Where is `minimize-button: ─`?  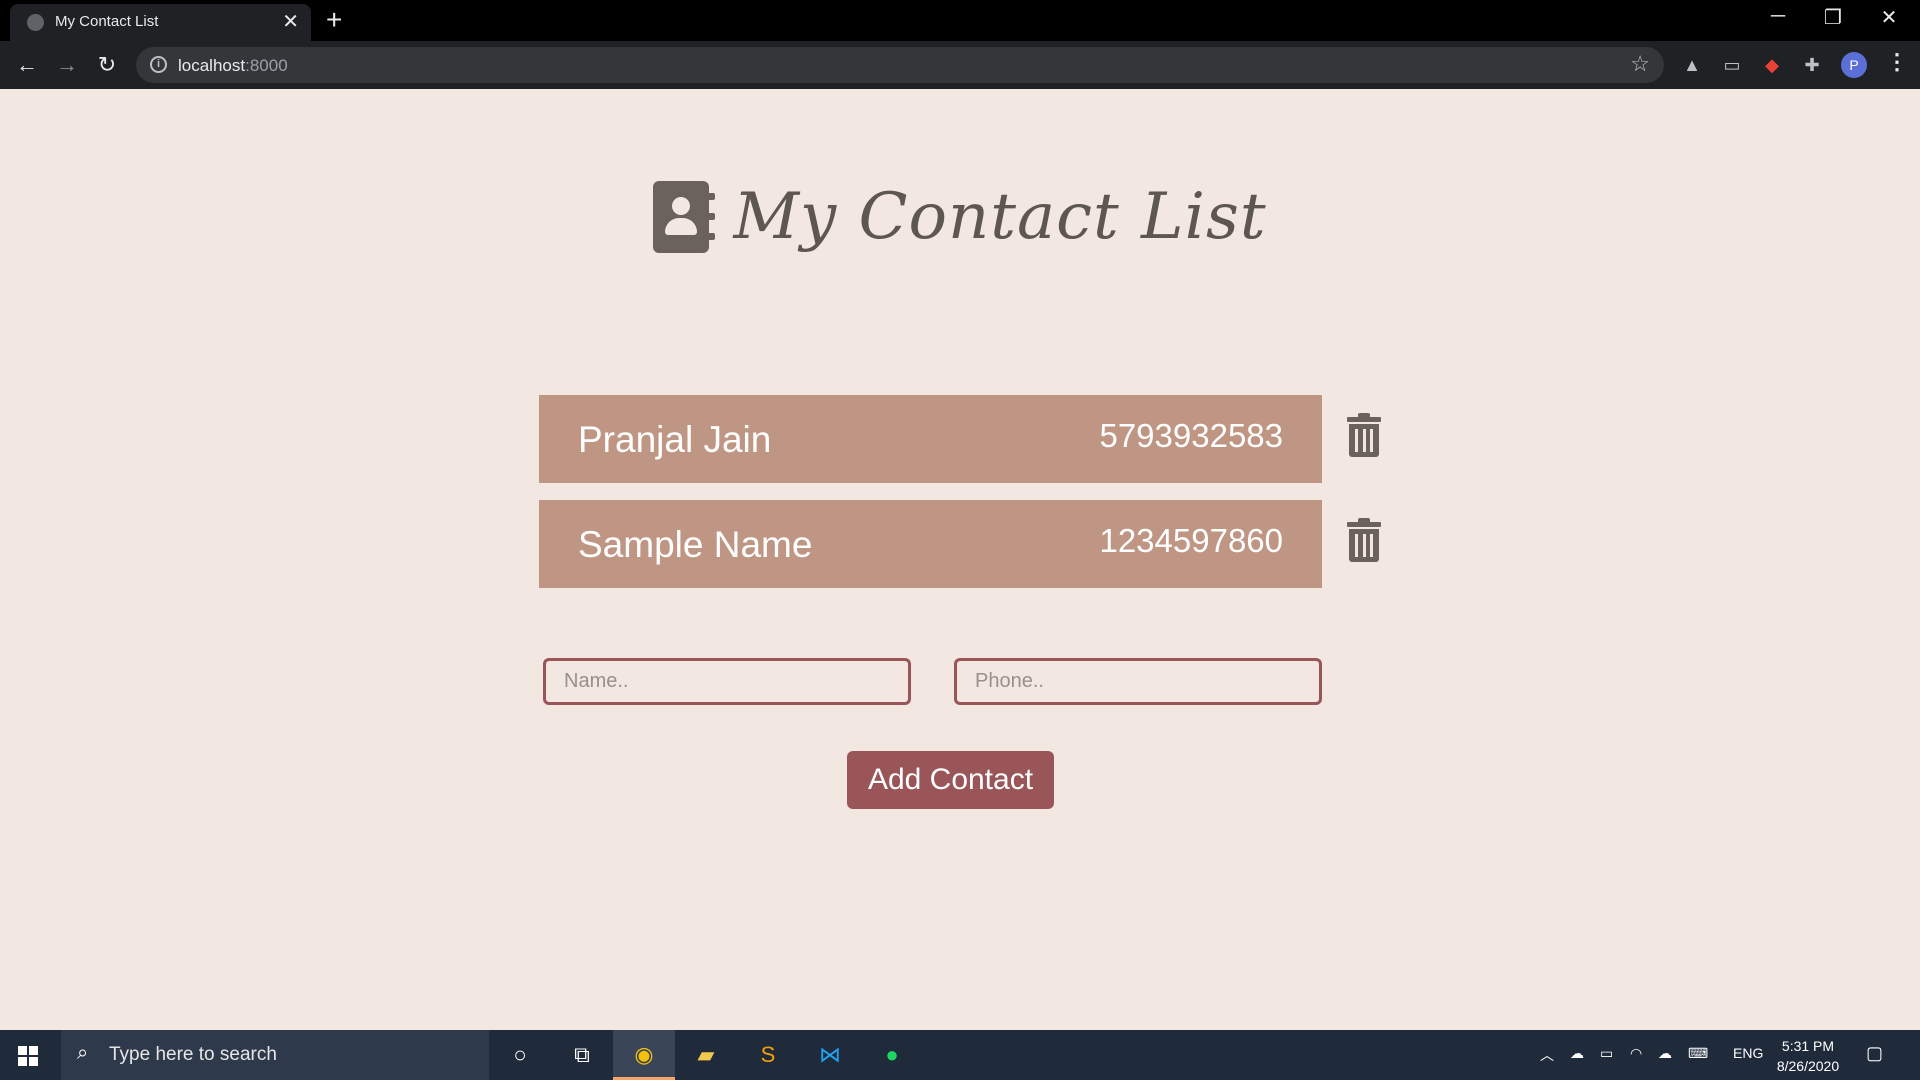
minimize-button: ─ is located at coordinates (1778, 16).